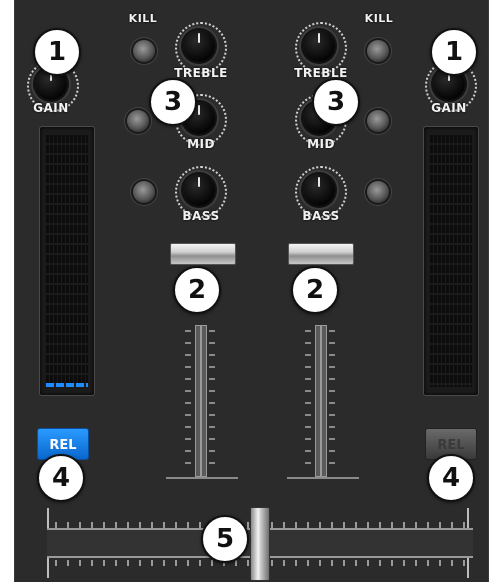 The image size is (500, 582). I want to click on level-meter-fill-left, so click(67, 385).